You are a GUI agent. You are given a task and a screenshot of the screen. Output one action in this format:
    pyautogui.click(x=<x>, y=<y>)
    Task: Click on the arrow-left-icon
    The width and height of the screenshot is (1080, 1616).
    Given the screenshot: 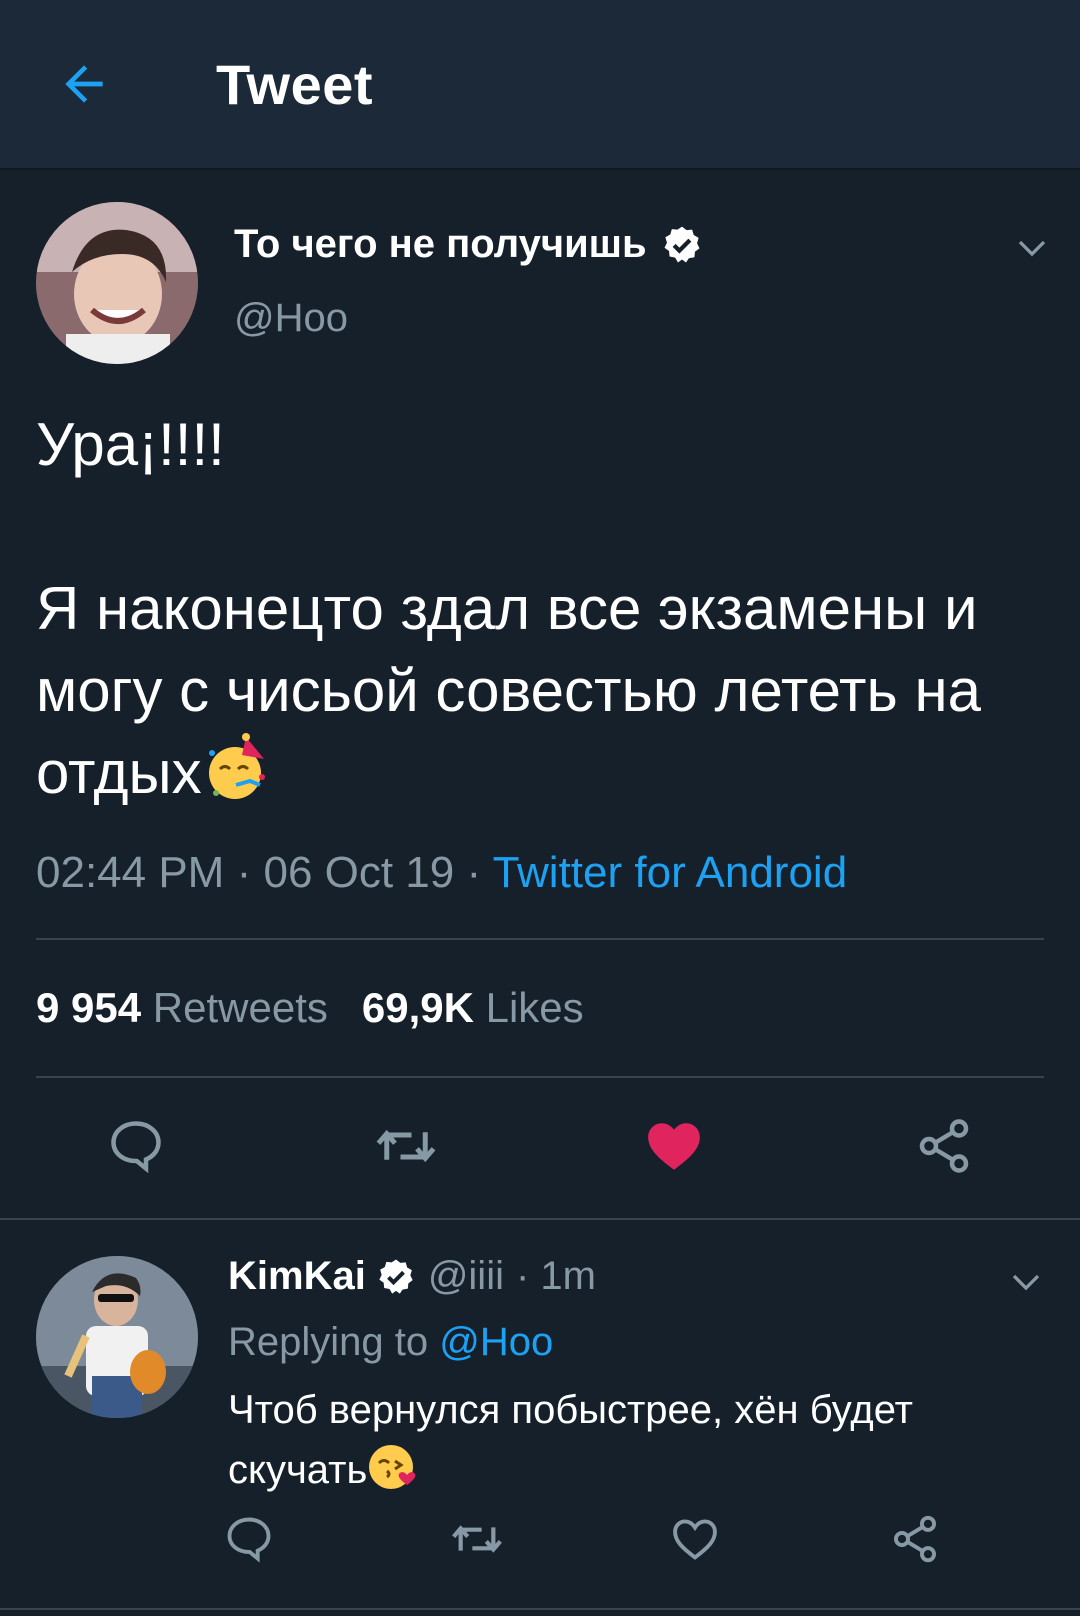 What is the action you would take?
    pyautogui.click(x=84, y=84)
    